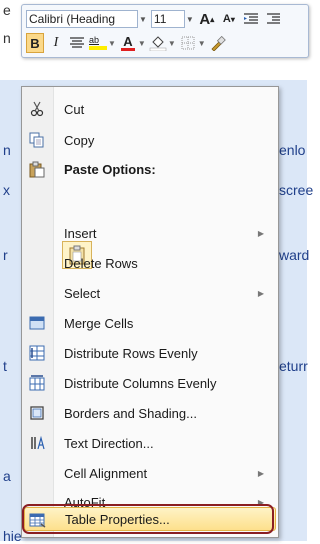 The width and height of the screenshot is (320, 544). I want to click on menu-item-delete-rows: Delete Rows, so click(150, 263).